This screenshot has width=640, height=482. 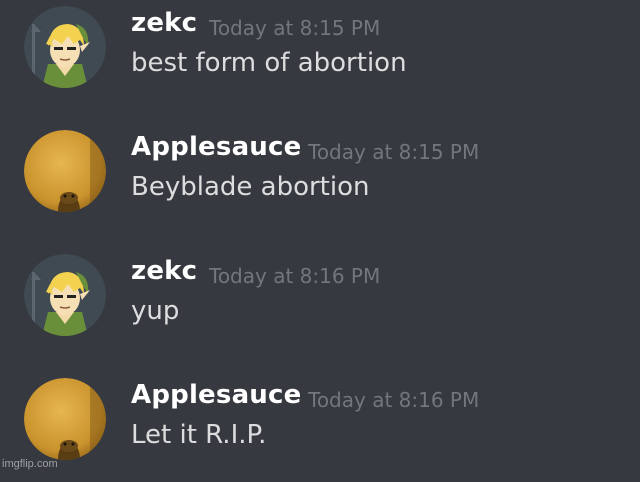 I want to click on message-content: best form of abortion, so click(x=269, y=63).